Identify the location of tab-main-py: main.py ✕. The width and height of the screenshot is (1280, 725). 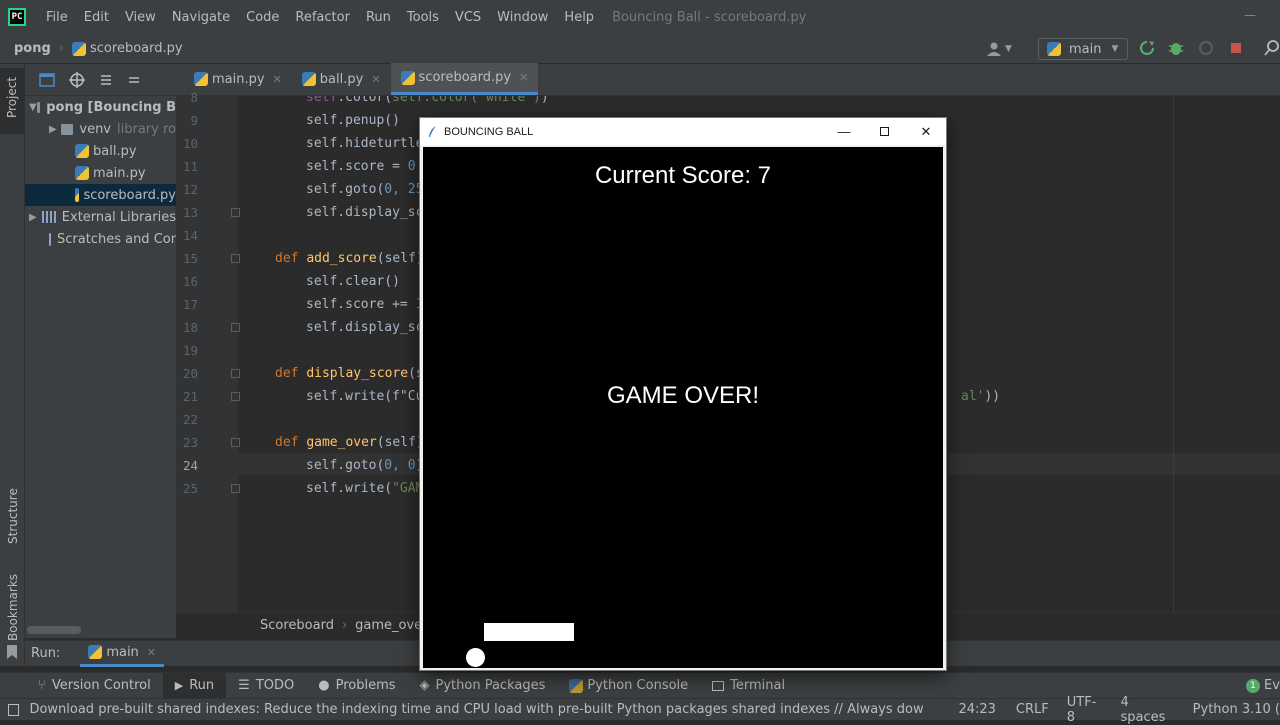
(238, 79).